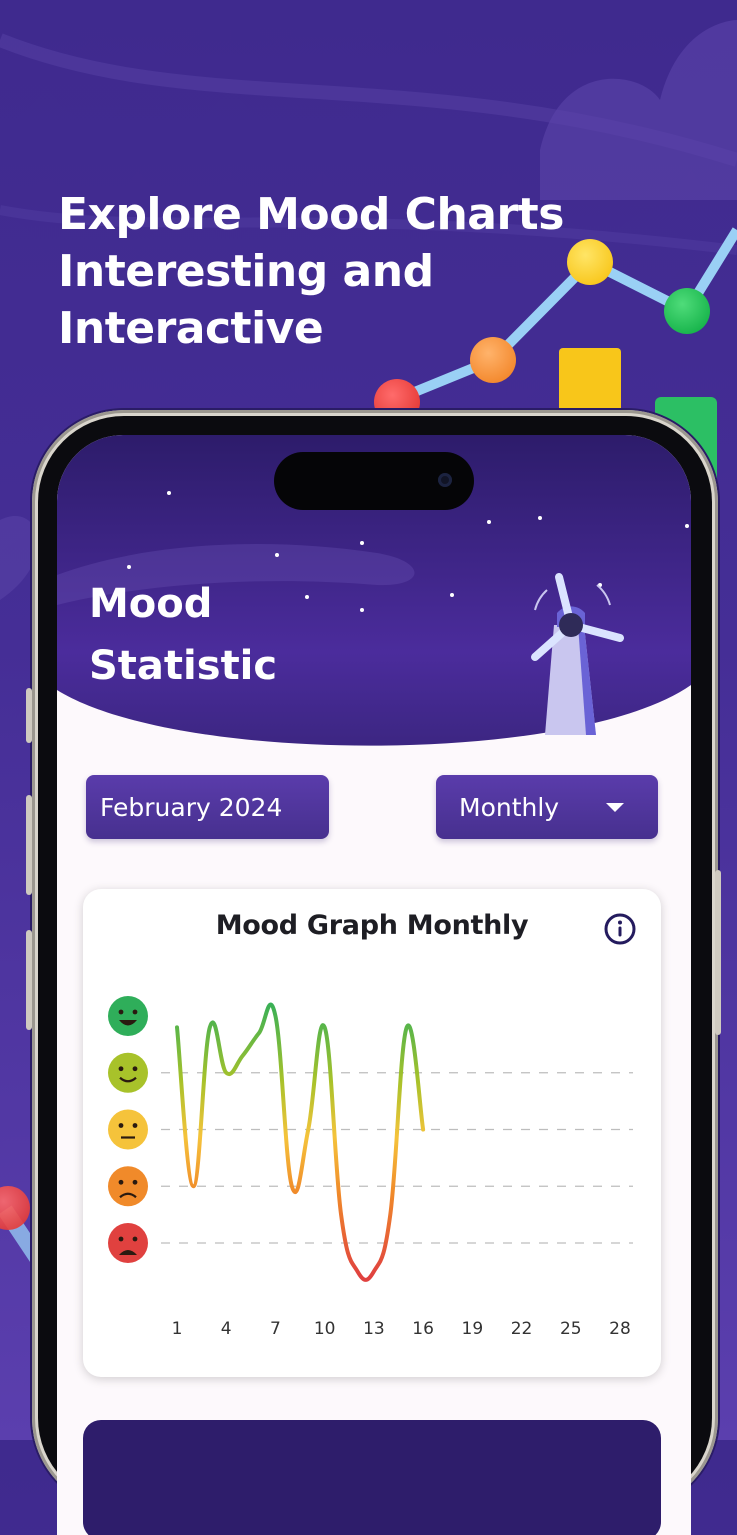 The image size is (737, 1535). I want to click on phone-silent-switch, so click(29, 715).